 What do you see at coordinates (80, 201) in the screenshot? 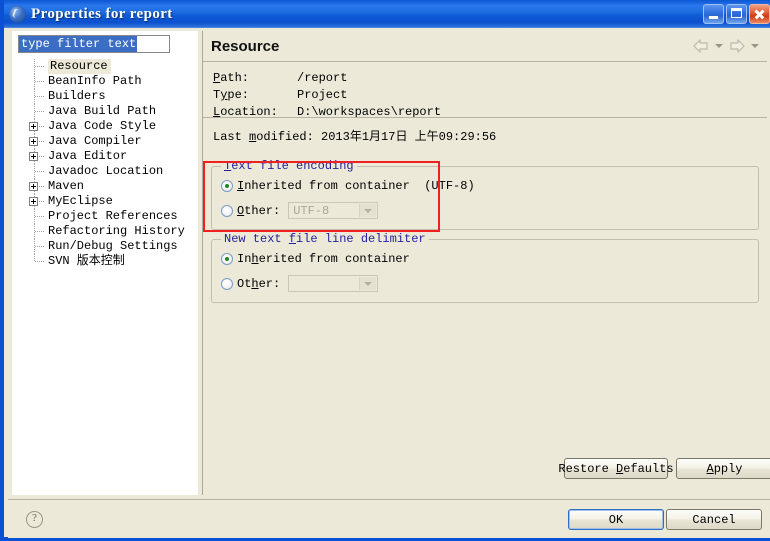
I see `tree-item-label: MyEclipse` at bounding box center [80, 201].